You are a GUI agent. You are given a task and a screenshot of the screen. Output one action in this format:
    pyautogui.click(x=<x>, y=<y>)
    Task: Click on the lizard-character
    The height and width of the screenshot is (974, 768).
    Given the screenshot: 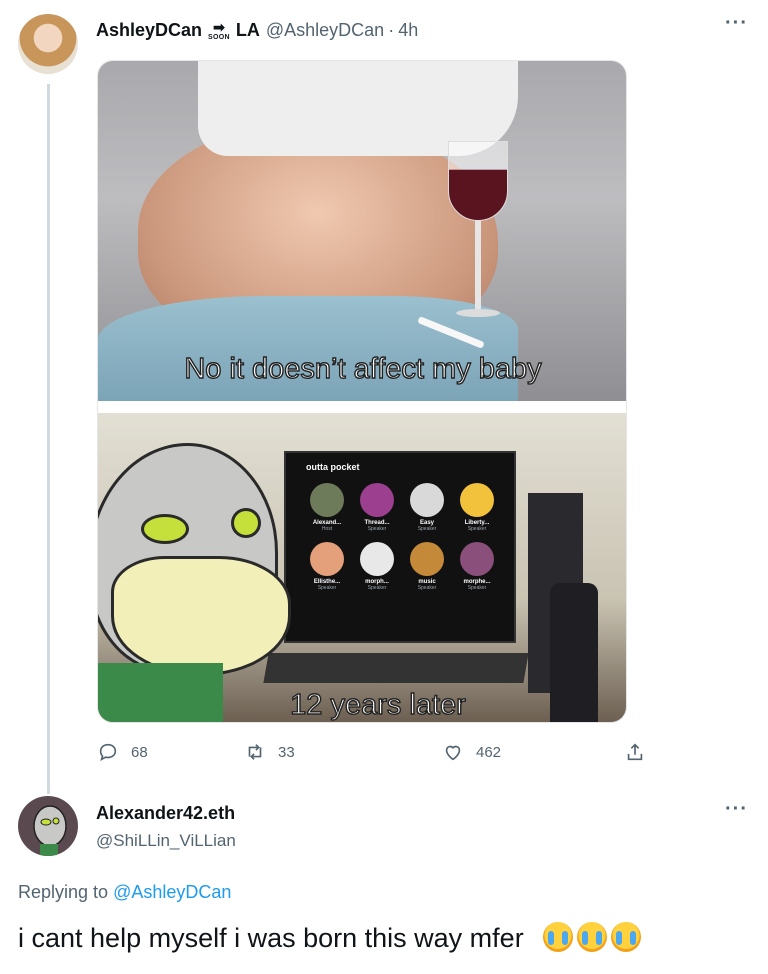 What is the action you would take?
    pyautogui.click(x=194, y=559)
    